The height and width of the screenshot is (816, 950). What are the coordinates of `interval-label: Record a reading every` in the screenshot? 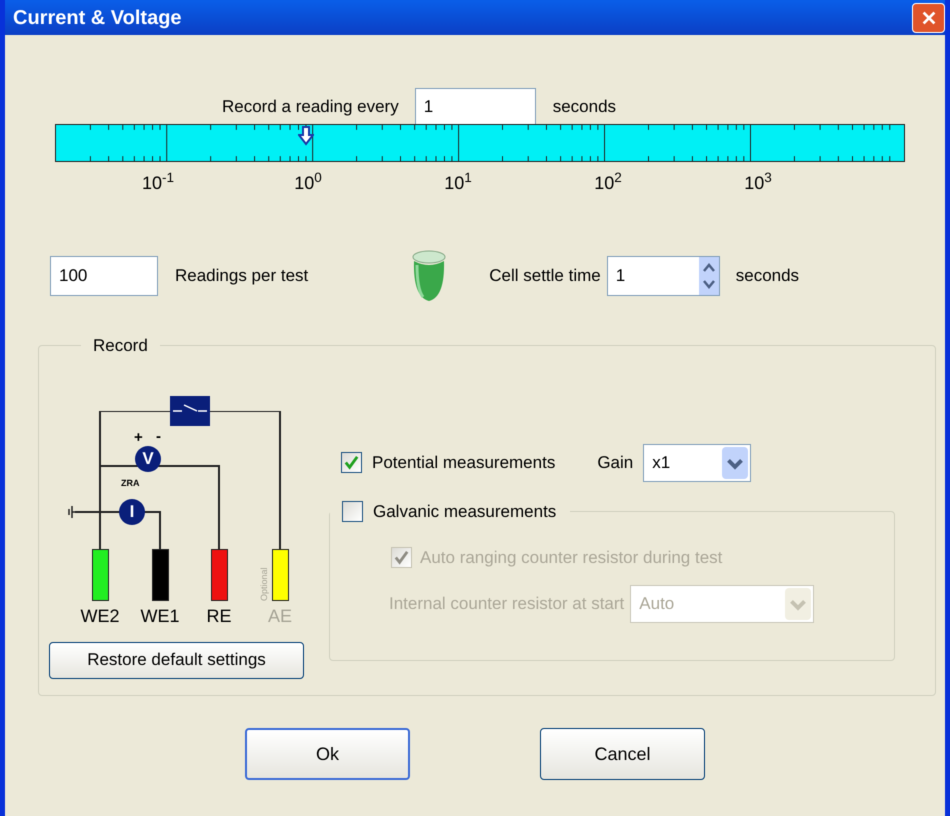 It's located at (310, 107).